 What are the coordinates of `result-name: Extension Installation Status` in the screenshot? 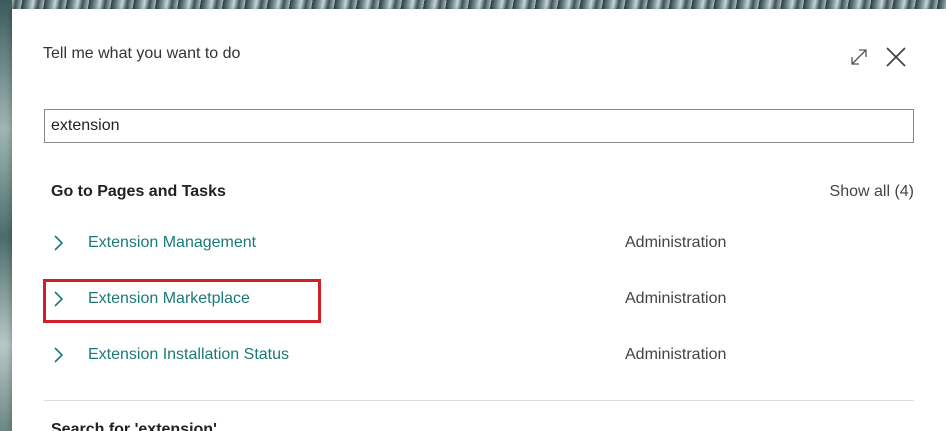 It's located at (188, 355).